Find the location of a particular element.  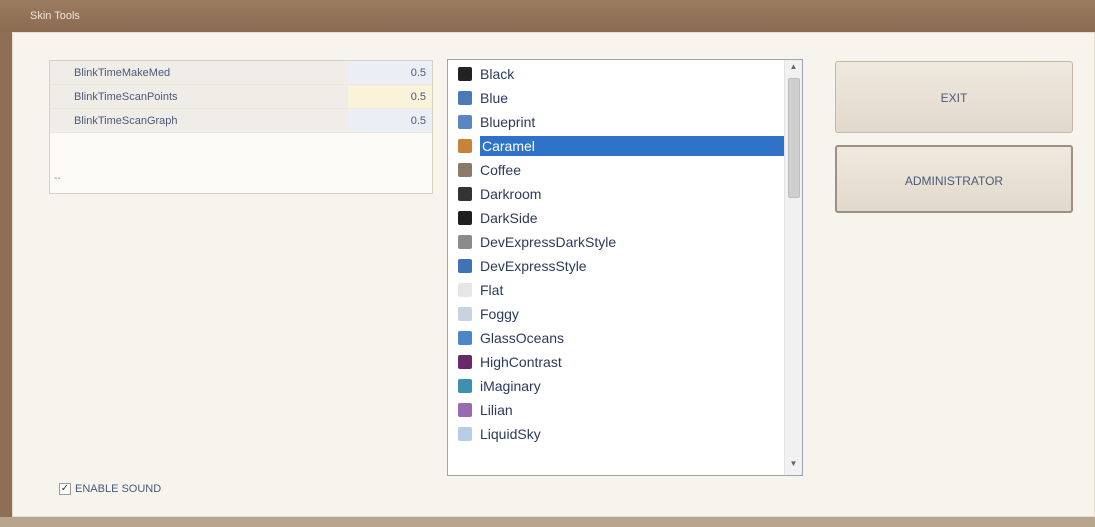

flat-skin-icon is located at coordinates (465, 290).